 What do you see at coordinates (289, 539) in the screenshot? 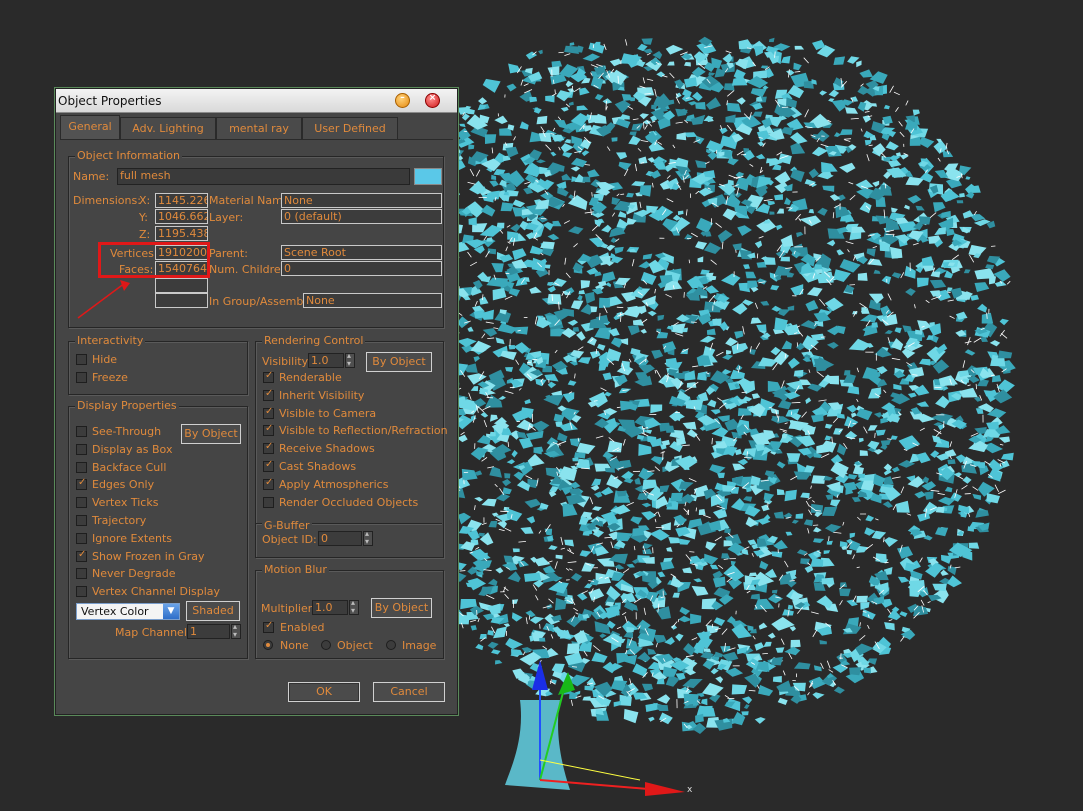
I see `object-id-label: Object ID:` at bounding box center [289, 539].